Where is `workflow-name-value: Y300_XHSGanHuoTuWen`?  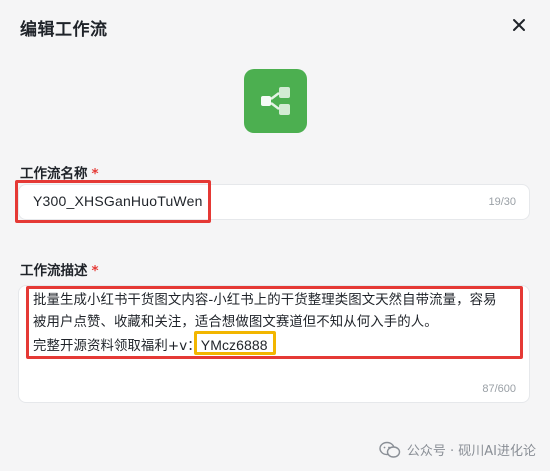 workflow-name-value: Y300_XHSGanHuoTuWen is located at coordinates (118, 201).